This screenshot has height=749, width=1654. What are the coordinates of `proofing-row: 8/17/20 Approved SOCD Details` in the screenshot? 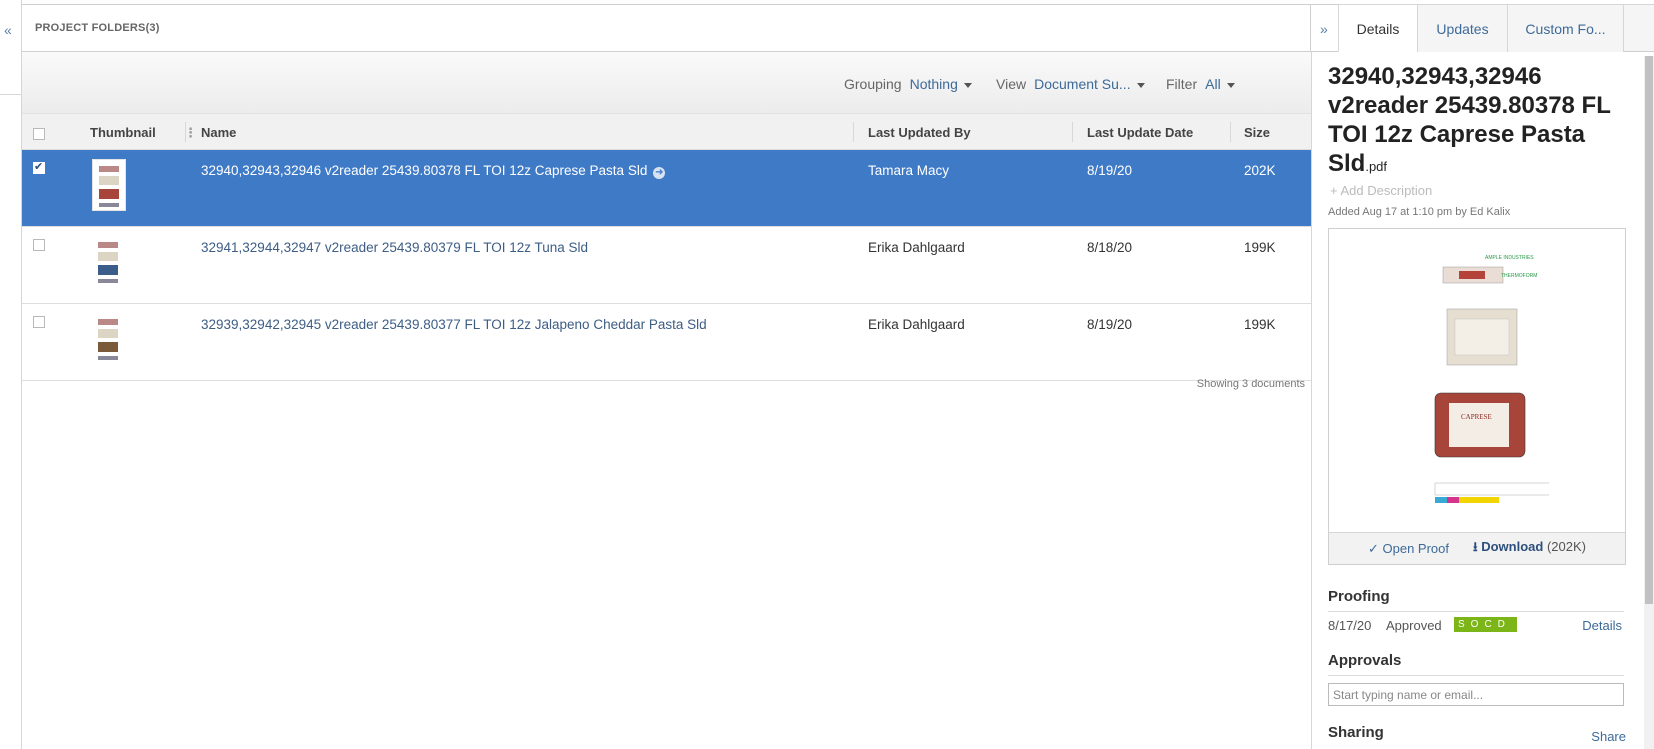 It's located at (1476, 625).